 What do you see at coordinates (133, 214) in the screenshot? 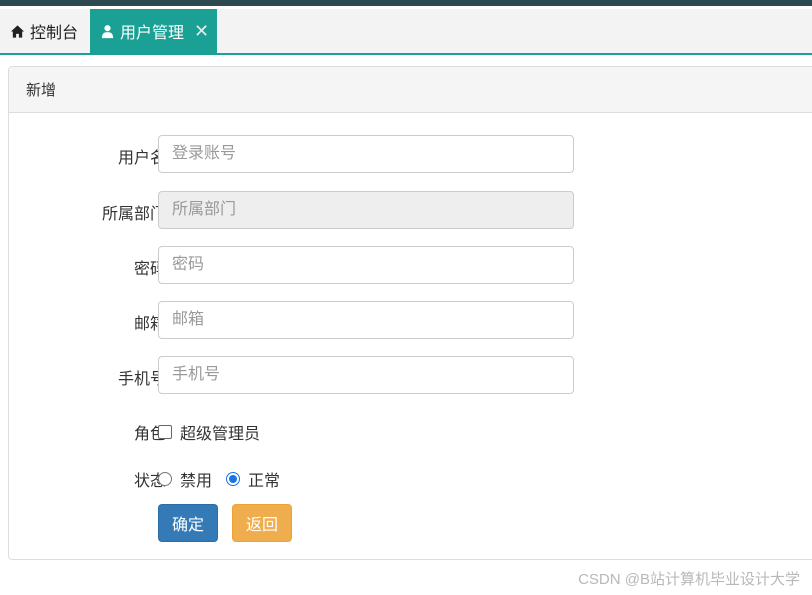
I see `department-label: 所属部门` at bounding box center [133, 214].